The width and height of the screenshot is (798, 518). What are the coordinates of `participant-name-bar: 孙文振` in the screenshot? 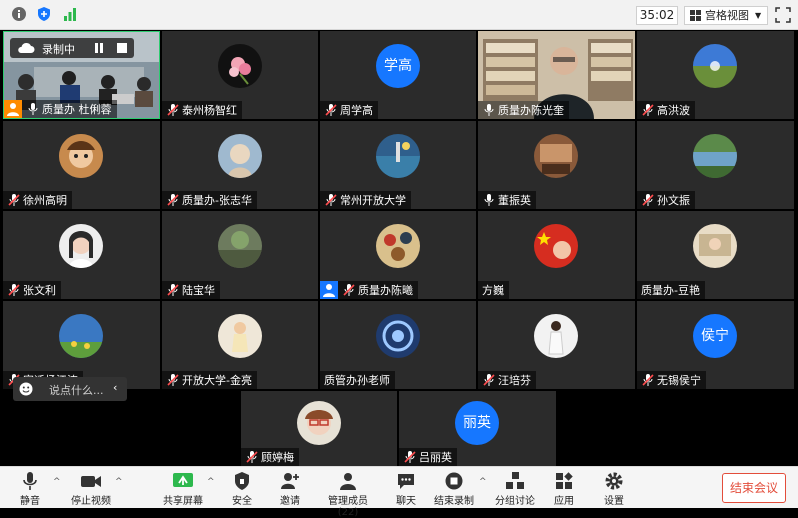 It's located at (666, 200).